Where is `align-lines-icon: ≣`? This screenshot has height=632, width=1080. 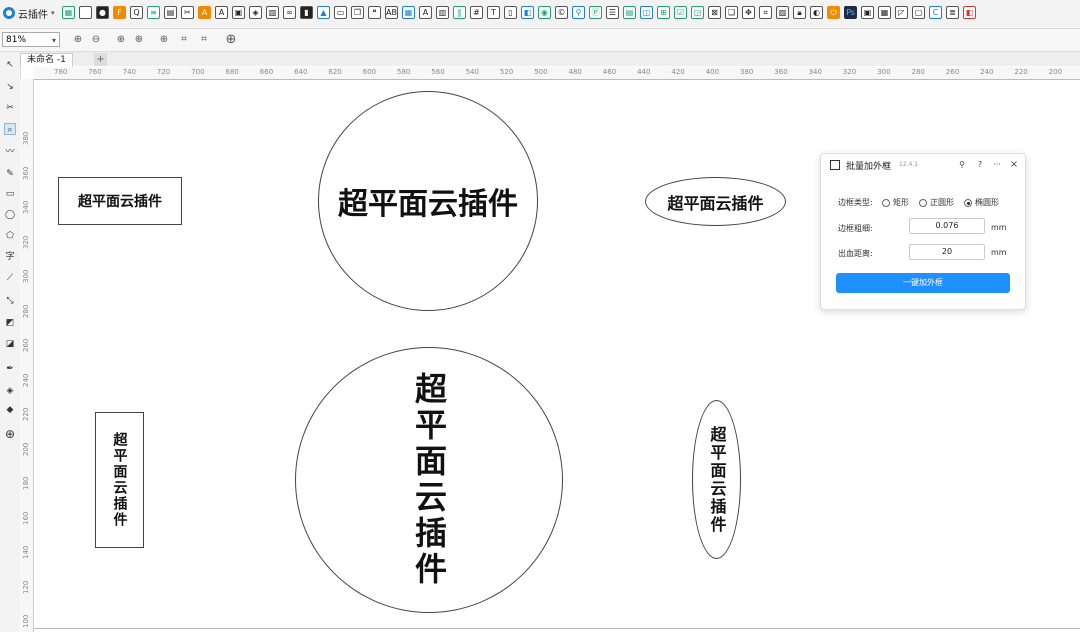
align-lines-icon: ≣ is located at coordinates (952, 12).